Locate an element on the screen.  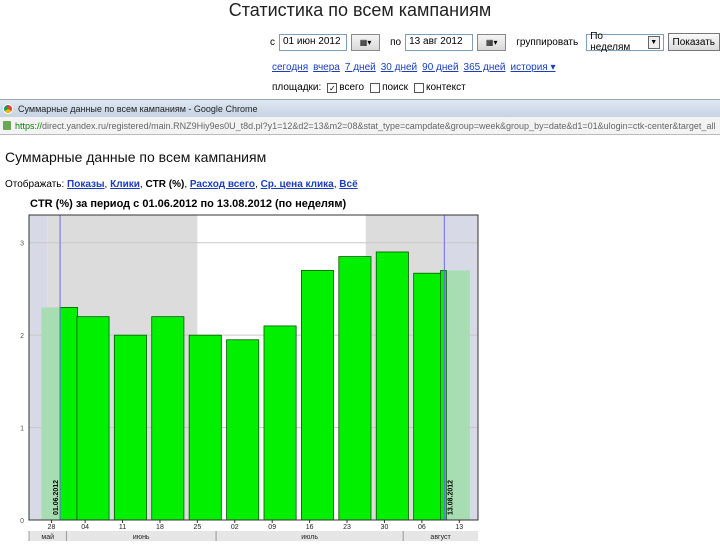
x-tick-label: 11 is located at coordinates (122, 527).